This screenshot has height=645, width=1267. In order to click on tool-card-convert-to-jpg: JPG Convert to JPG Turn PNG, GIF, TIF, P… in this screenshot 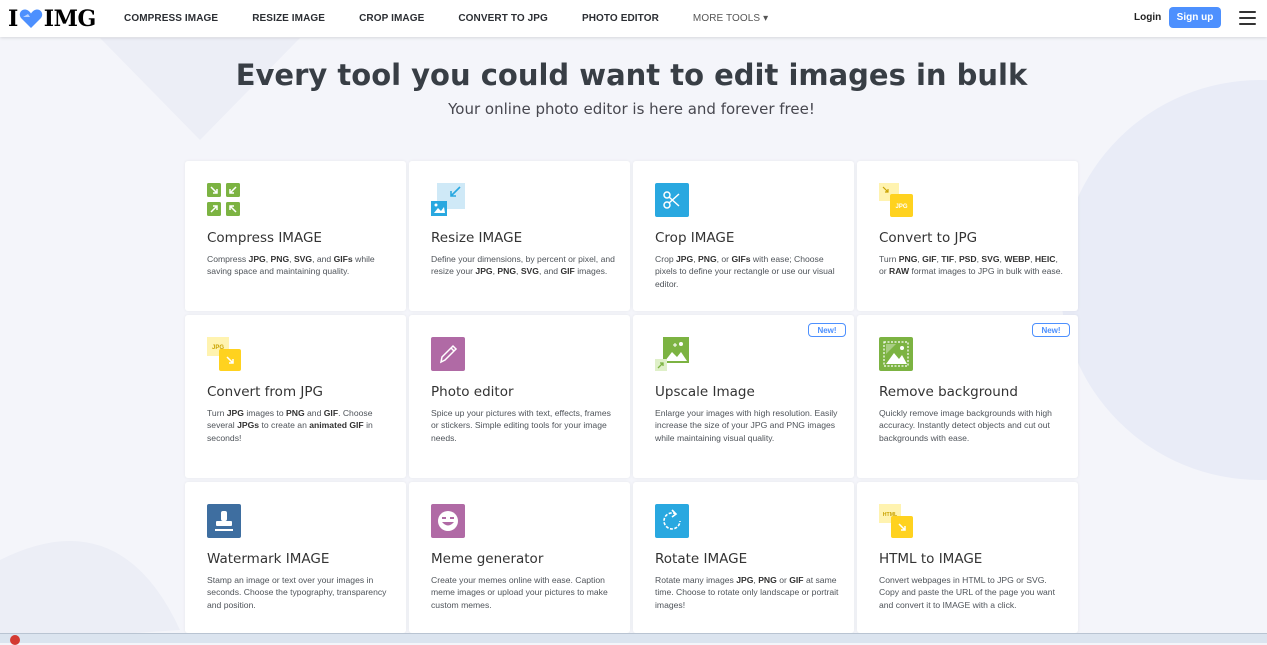, I will do `click(967, 236)`.